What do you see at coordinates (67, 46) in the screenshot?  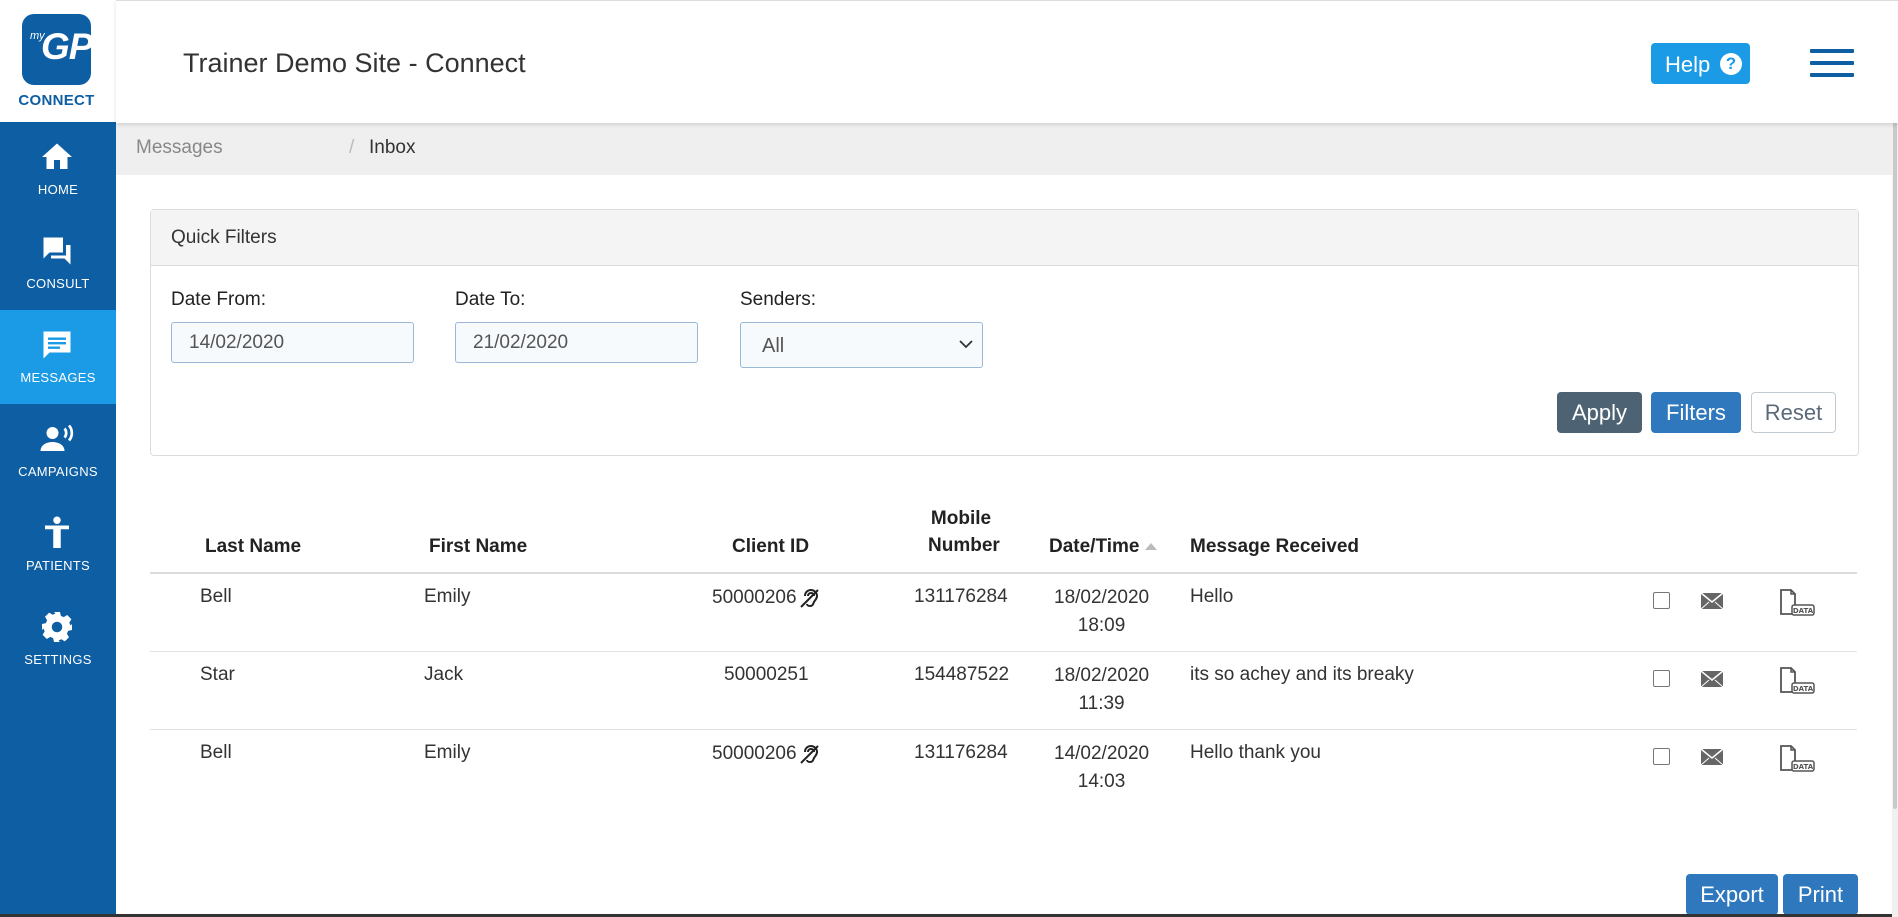 I see `logo-gp-text: GP` at bounding box center [67, 46].